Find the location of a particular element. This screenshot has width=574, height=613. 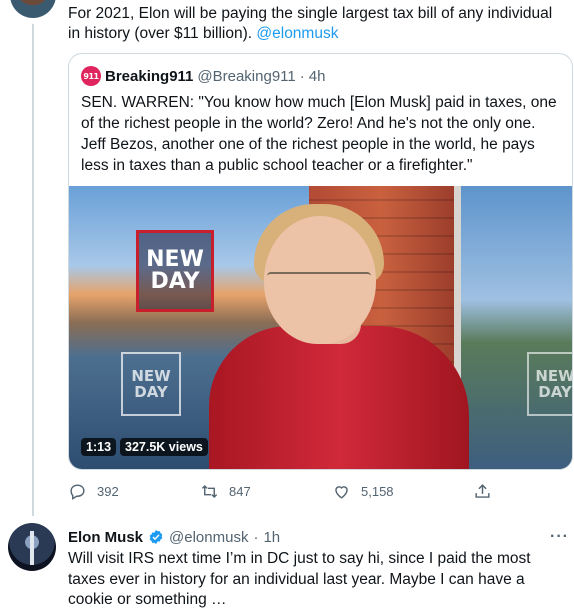

thread-line is located at coordinates (33, 270).